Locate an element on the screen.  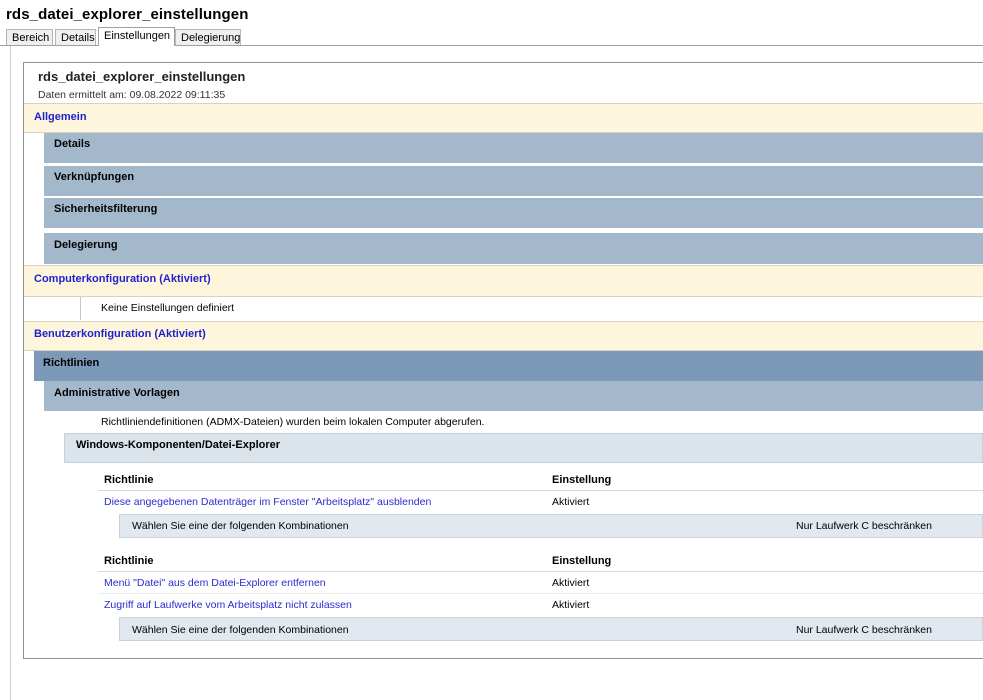
bar-delegierung-label: Delegierung is located at coordinates (86, 245).